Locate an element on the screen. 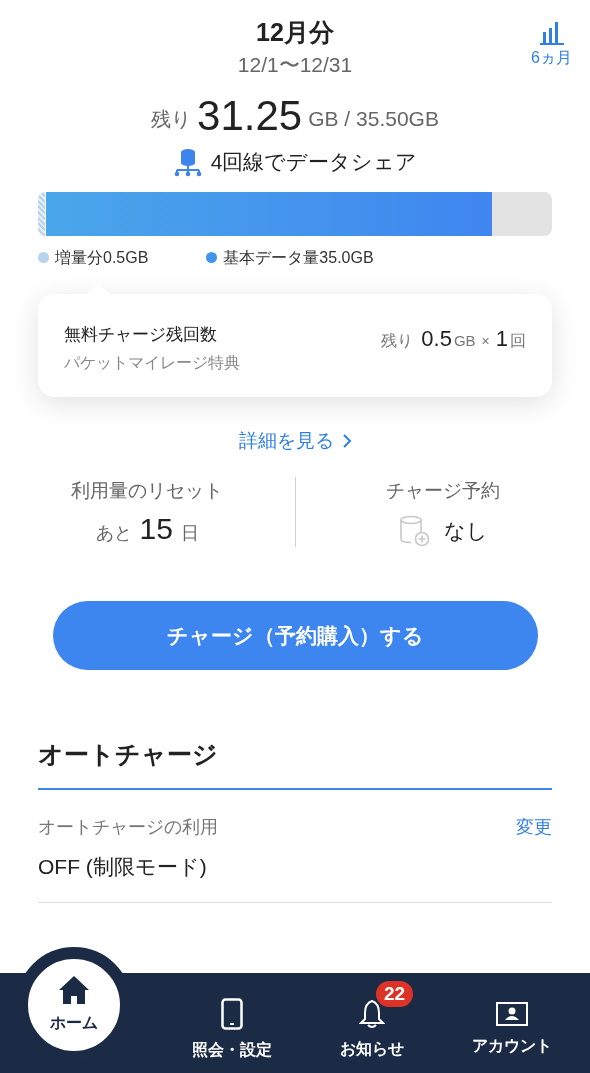  home-icon is located at coordinates (74, 990).